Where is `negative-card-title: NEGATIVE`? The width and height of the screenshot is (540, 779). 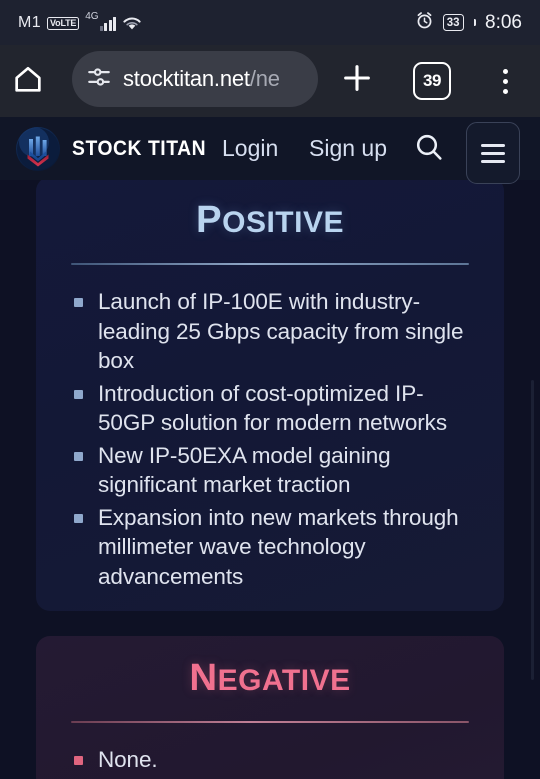 negative-card-title: NEGATIVE is located at coordinates (270, 678).